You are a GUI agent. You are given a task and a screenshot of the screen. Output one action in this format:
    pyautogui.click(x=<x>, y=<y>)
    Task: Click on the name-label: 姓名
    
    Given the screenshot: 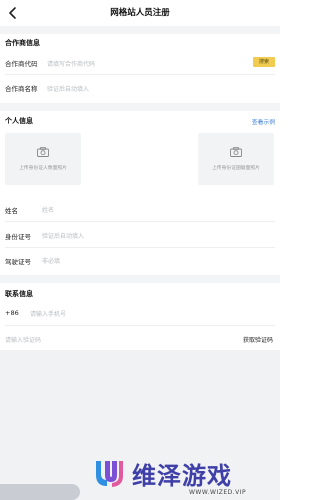 What is the action you would take?
    pyautogui.click(x=11, y=211)
    